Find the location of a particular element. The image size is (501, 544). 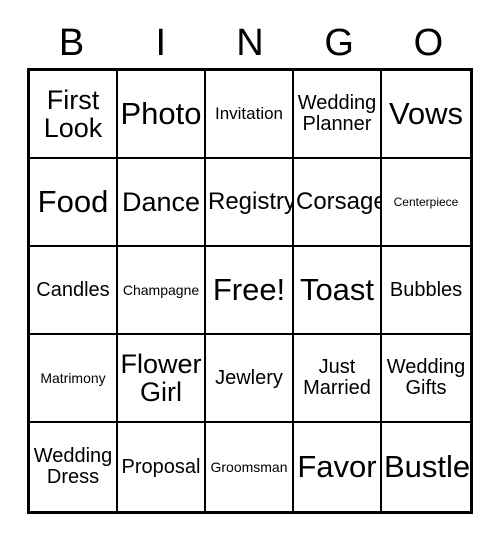

bingo-cell: Vows is located at coordinates (426, 115).